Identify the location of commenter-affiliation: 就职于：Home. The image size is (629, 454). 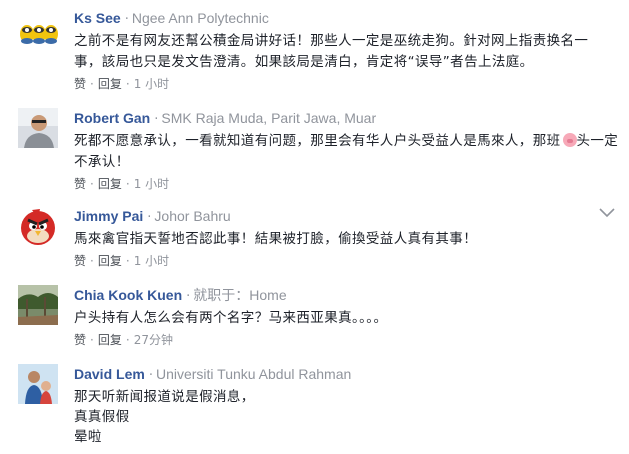
(239, 295).